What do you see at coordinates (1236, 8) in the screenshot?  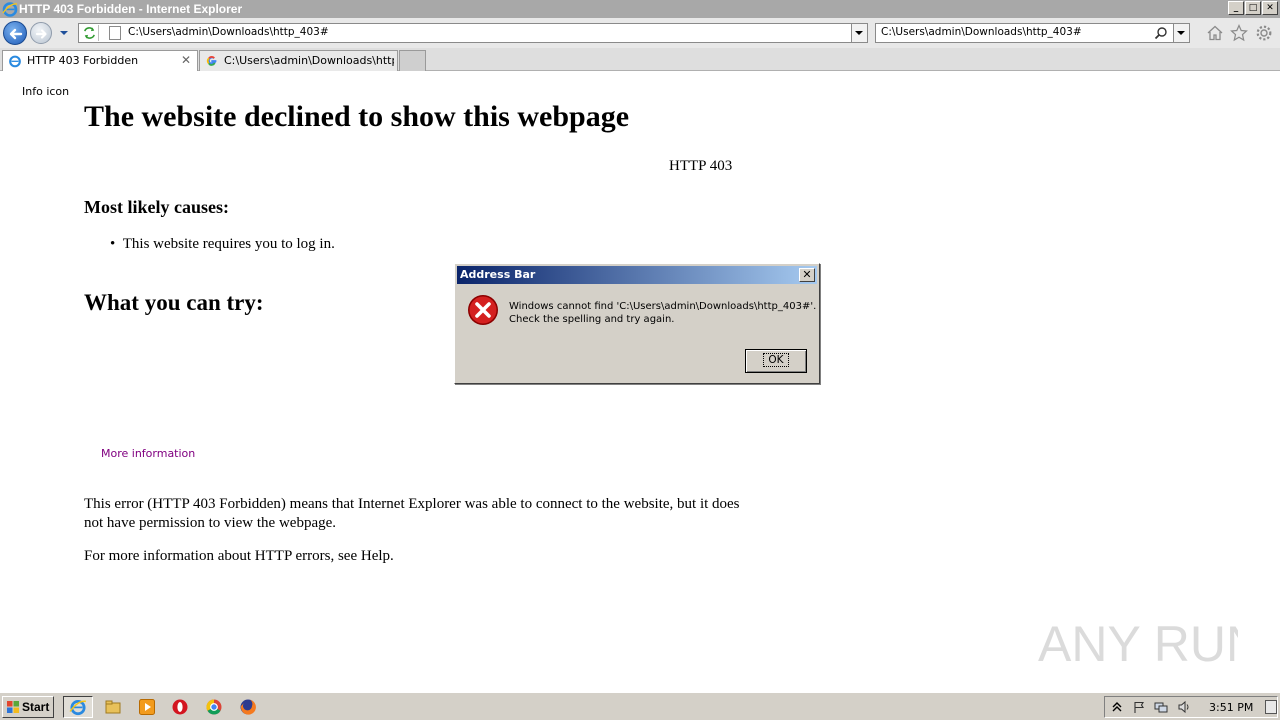 I see `minimize-button: _` at bounding box center [1236, 8].